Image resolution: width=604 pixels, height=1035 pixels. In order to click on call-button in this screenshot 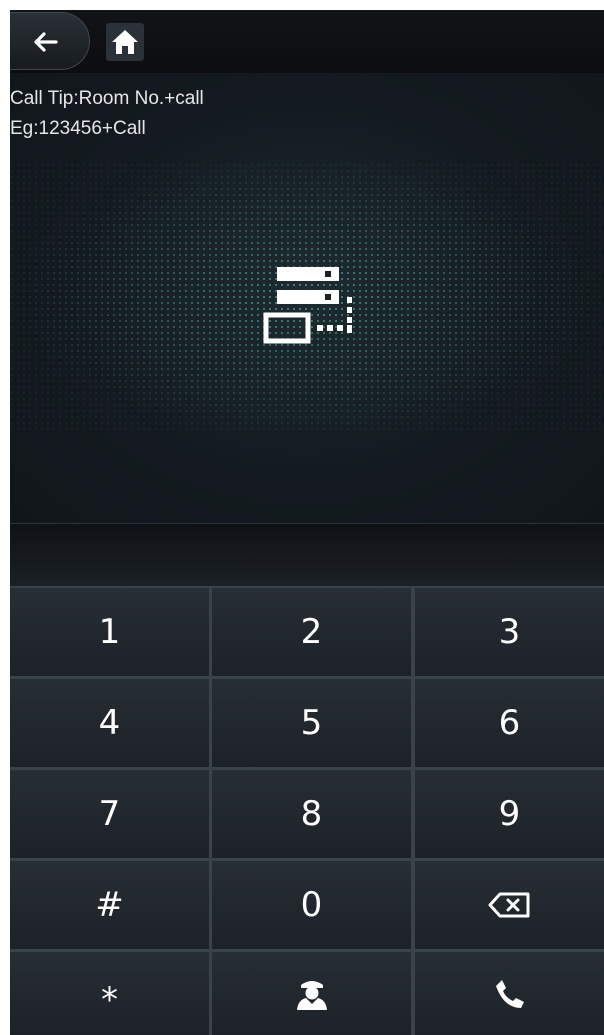, I will do `click(509, 993)`.